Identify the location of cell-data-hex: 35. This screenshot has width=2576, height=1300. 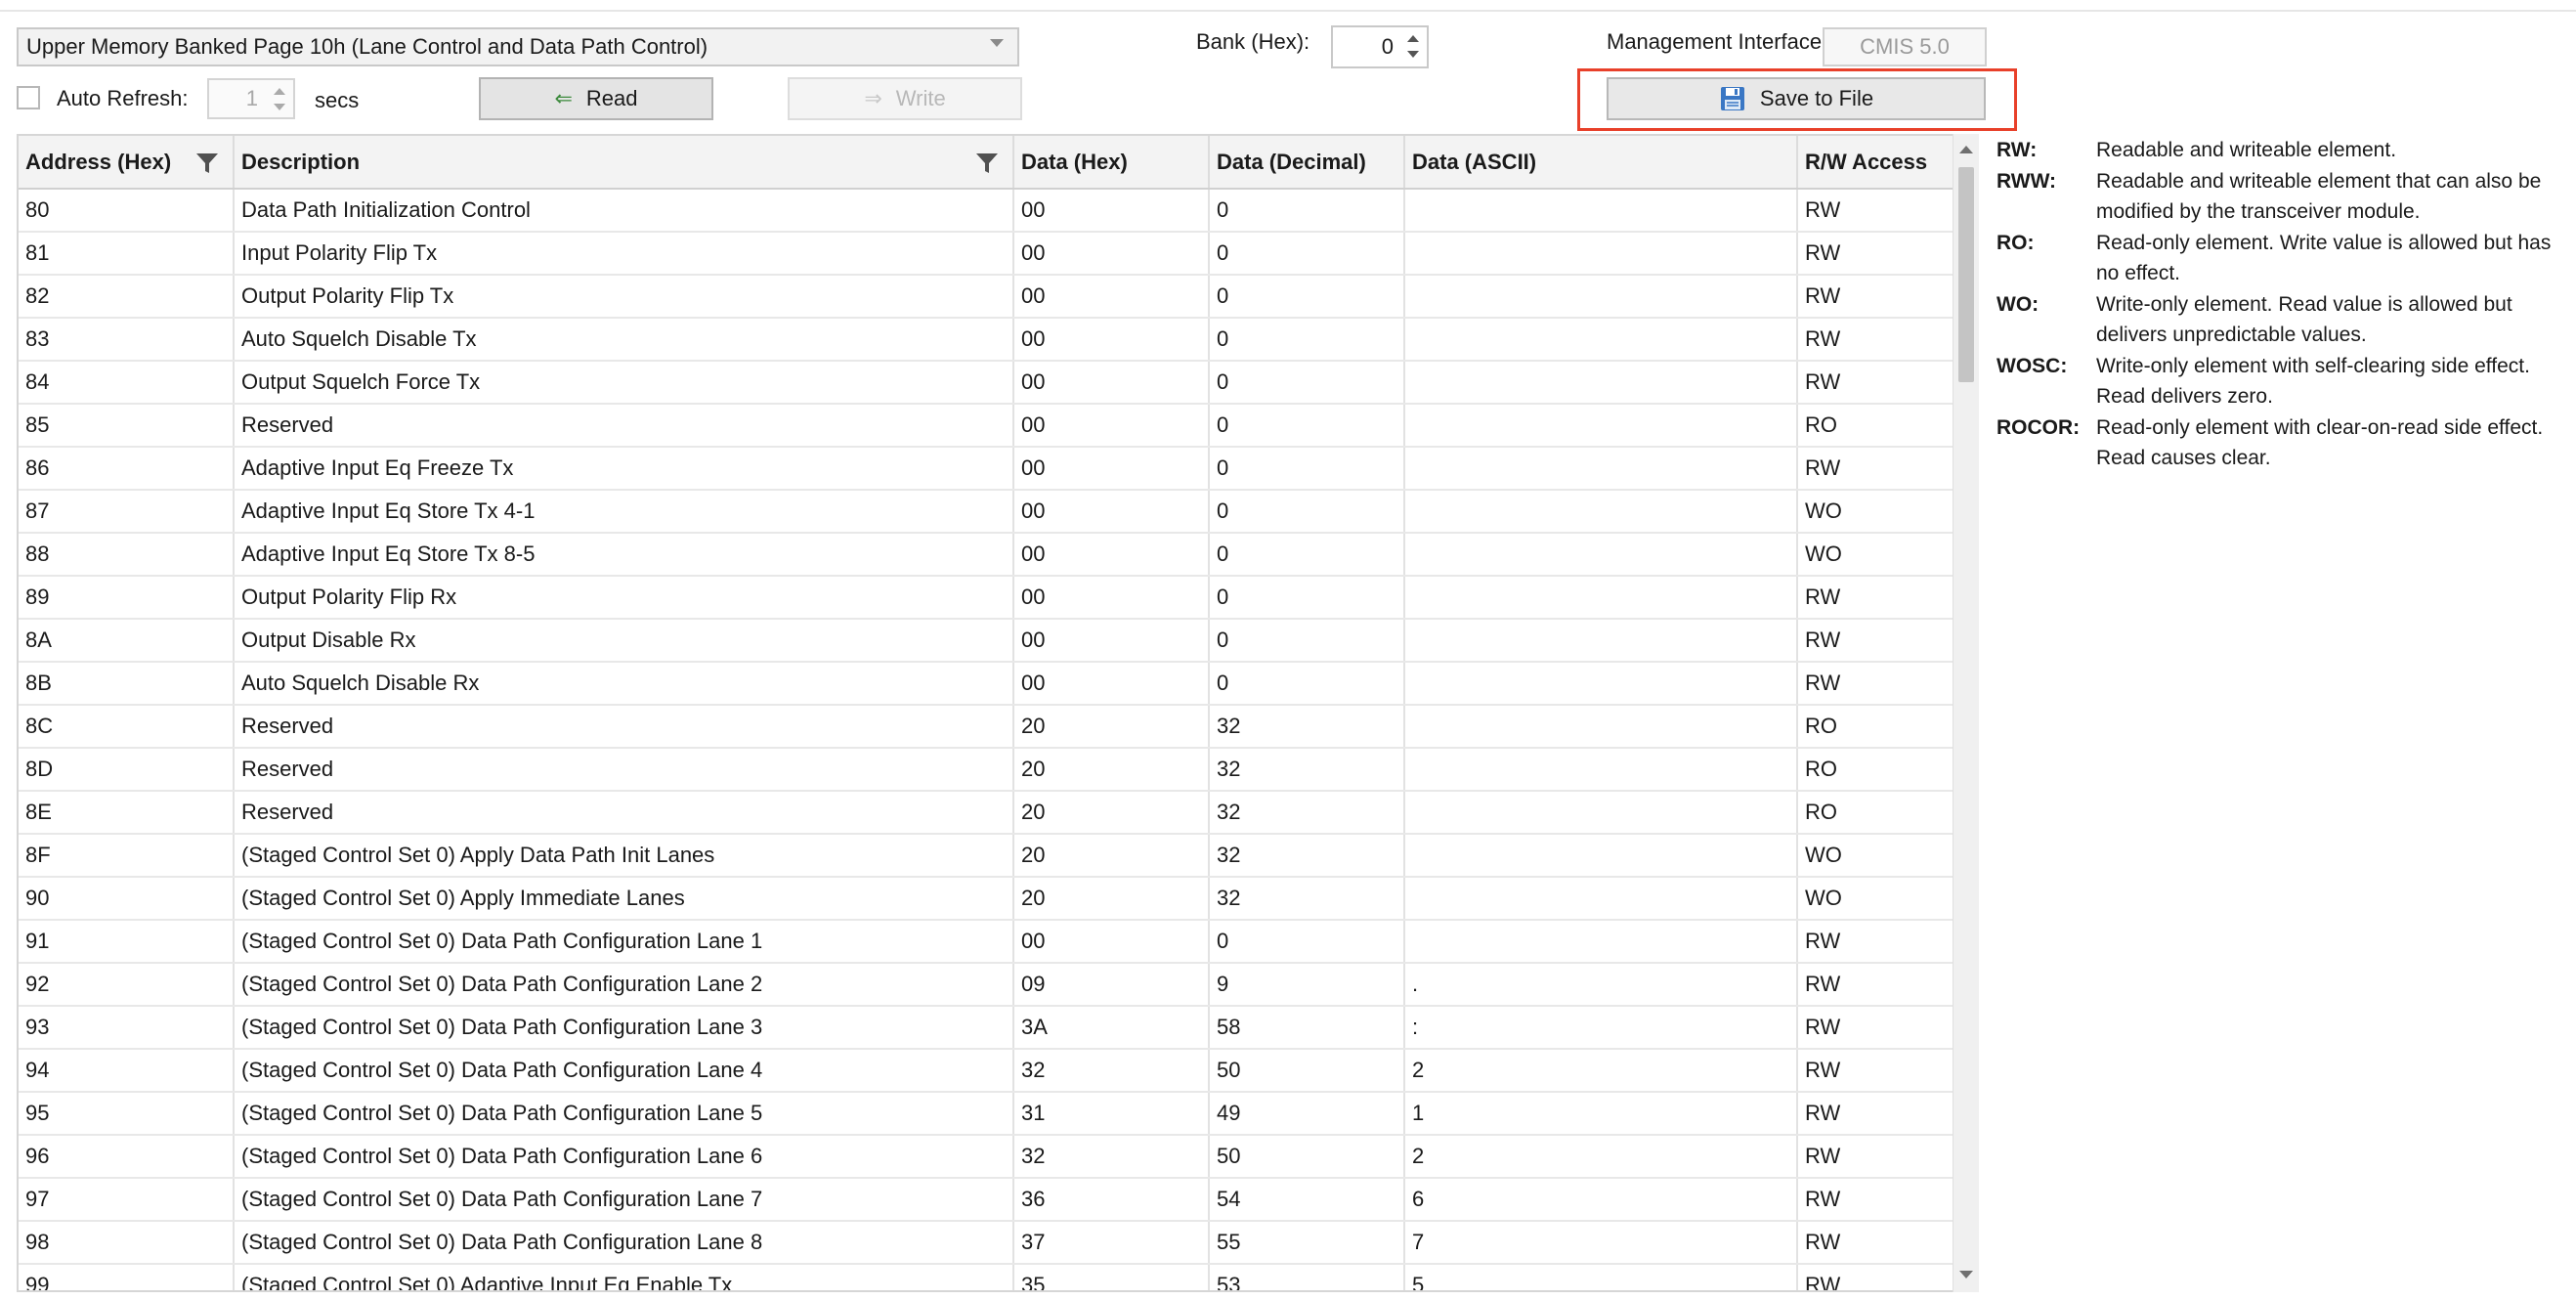
(1112, 1277).